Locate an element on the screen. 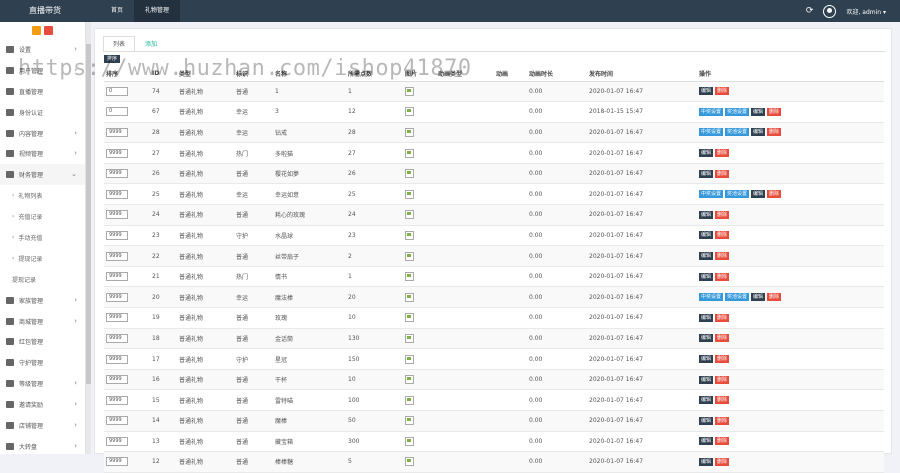  sidebar-item: 店铺管理 › is located at coordinates (42, 425).